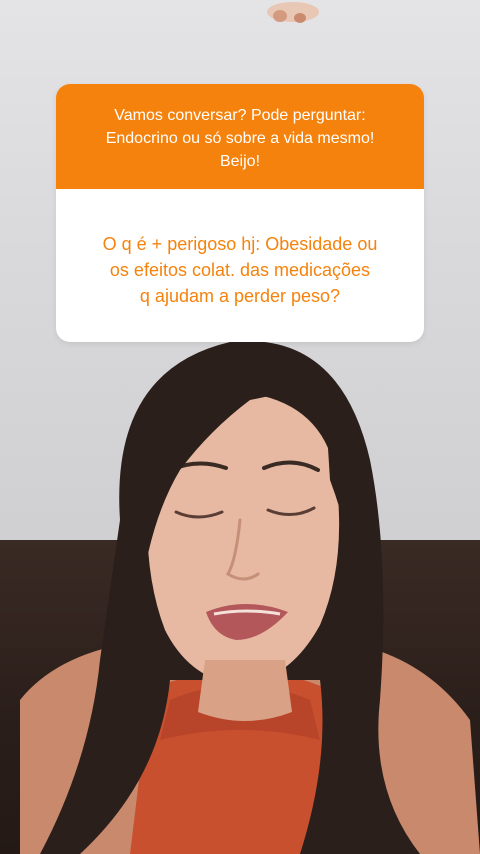 This screenshot has width=480, height=854. I want to click on prompt-line: Beijo!, so click(240, 161).